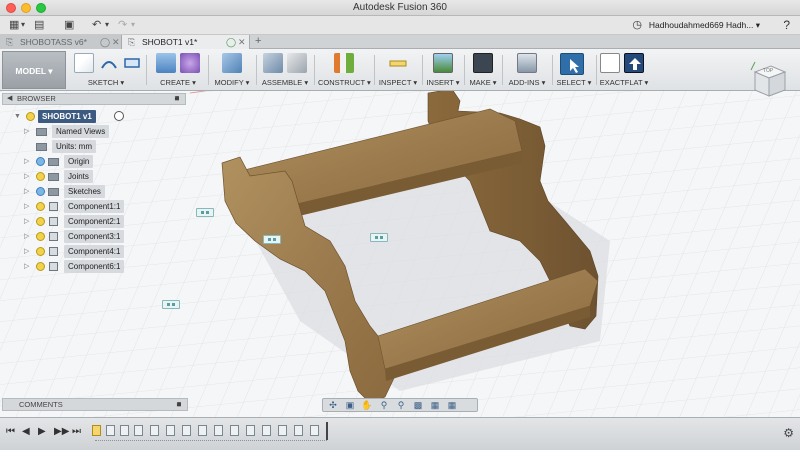 Image resolution: width=800 pixels, height=450 pixels. I want to click on collapse-triangle-icon: ◀, so click(9, 99).